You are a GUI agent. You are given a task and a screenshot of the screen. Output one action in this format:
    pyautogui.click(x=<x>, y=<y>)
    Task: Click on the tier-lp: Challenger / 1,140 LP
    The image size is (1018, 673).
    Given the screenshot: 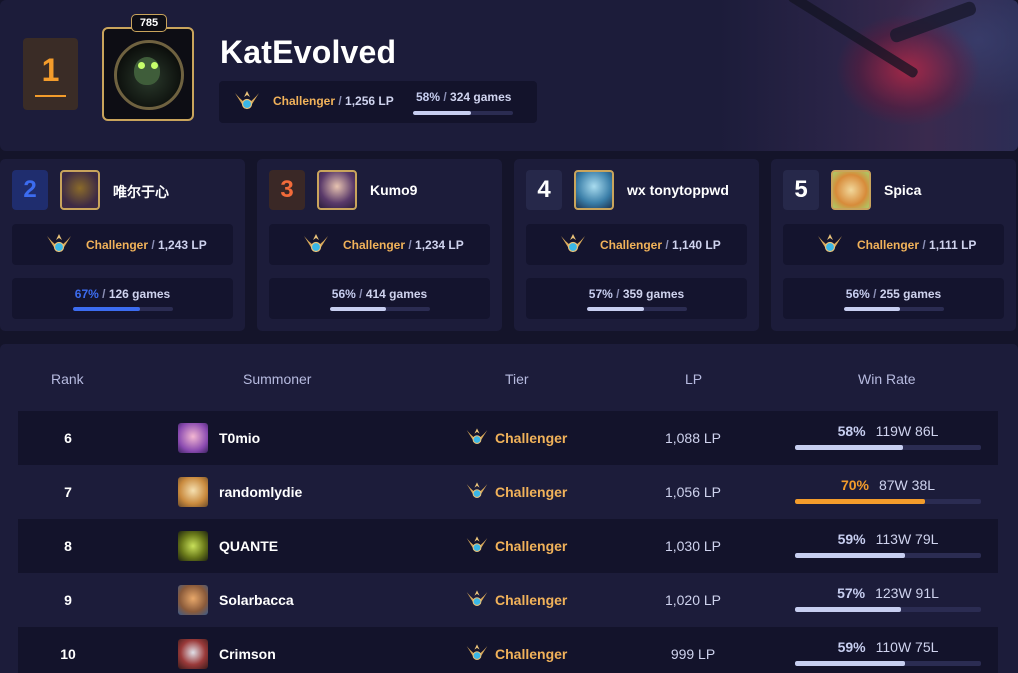 What is the action you would take?
    pyautogui.click(x=660, y=245)
    